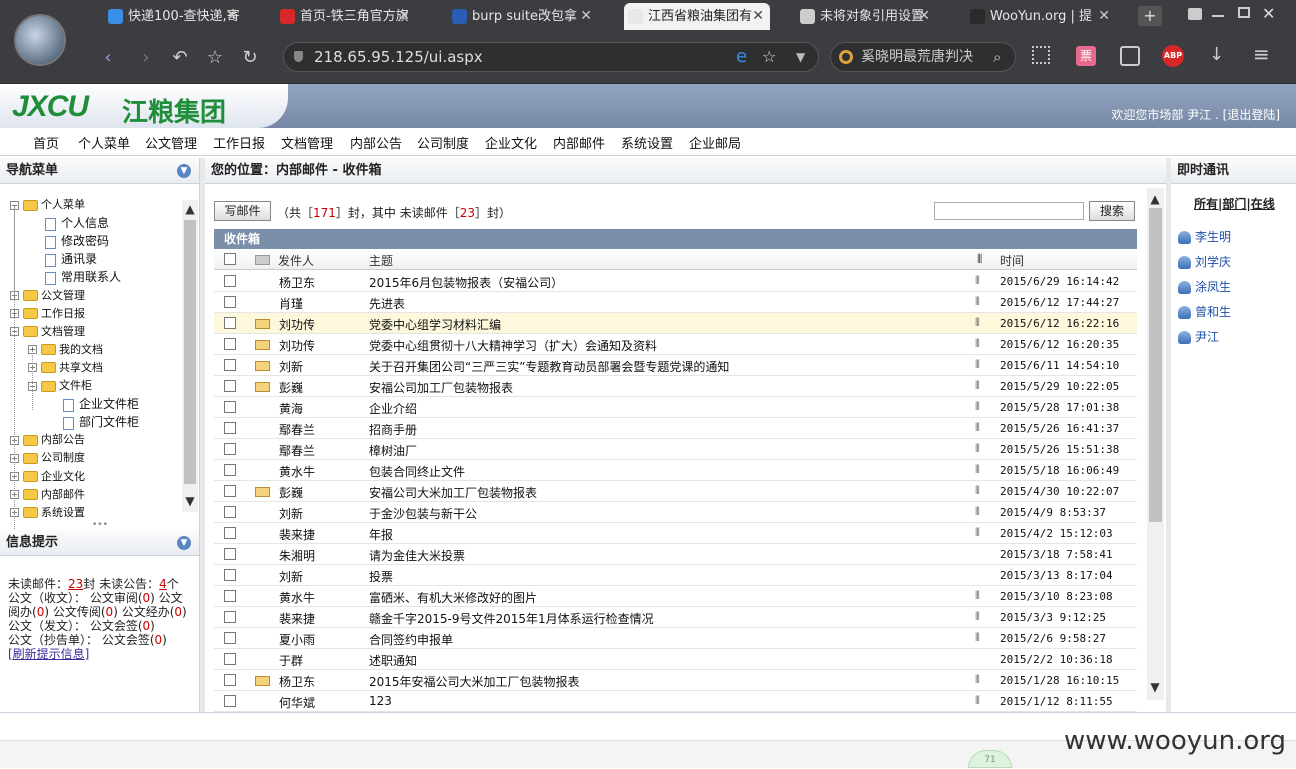 The height and width of the screenshot is (769, 1296). I want to click on mail-row: 刘新 于金沙包装与新干公 ⦀ 2015/4/9 8:53:37, so click(675, 512).